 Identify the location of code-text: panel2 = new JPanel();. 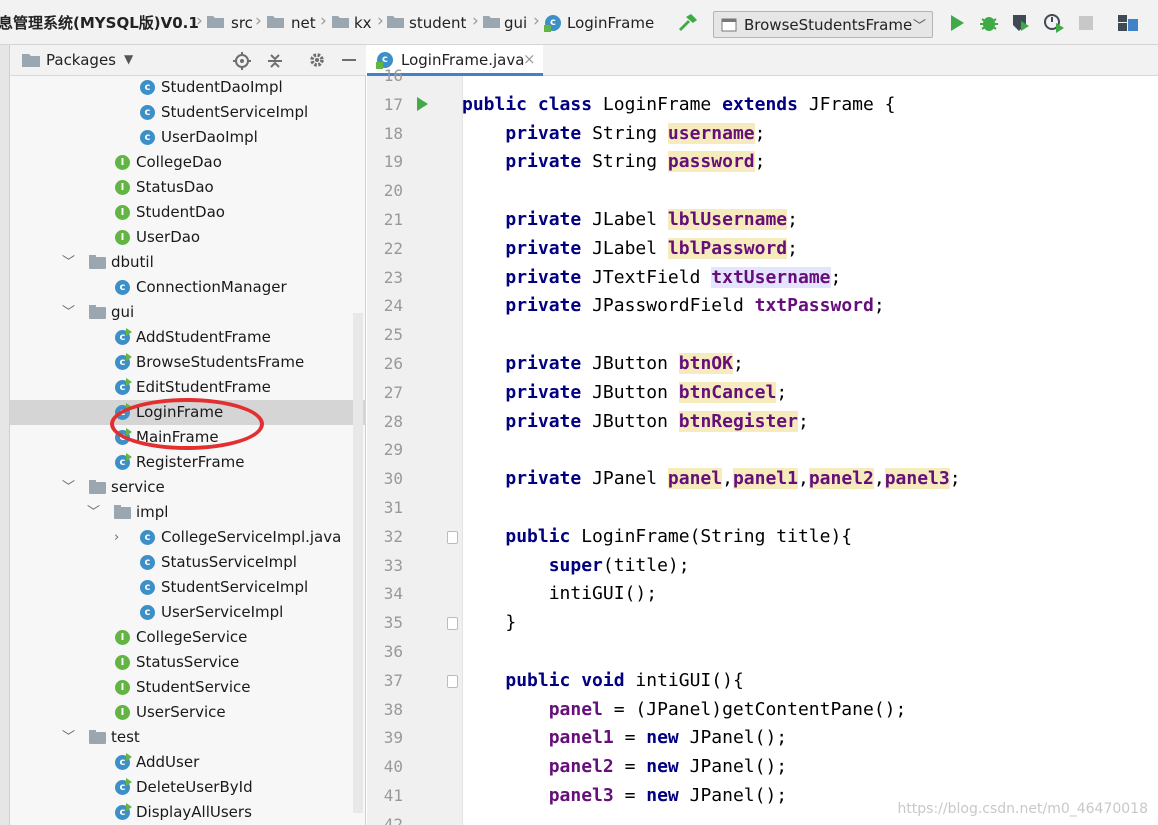
(624, 767).